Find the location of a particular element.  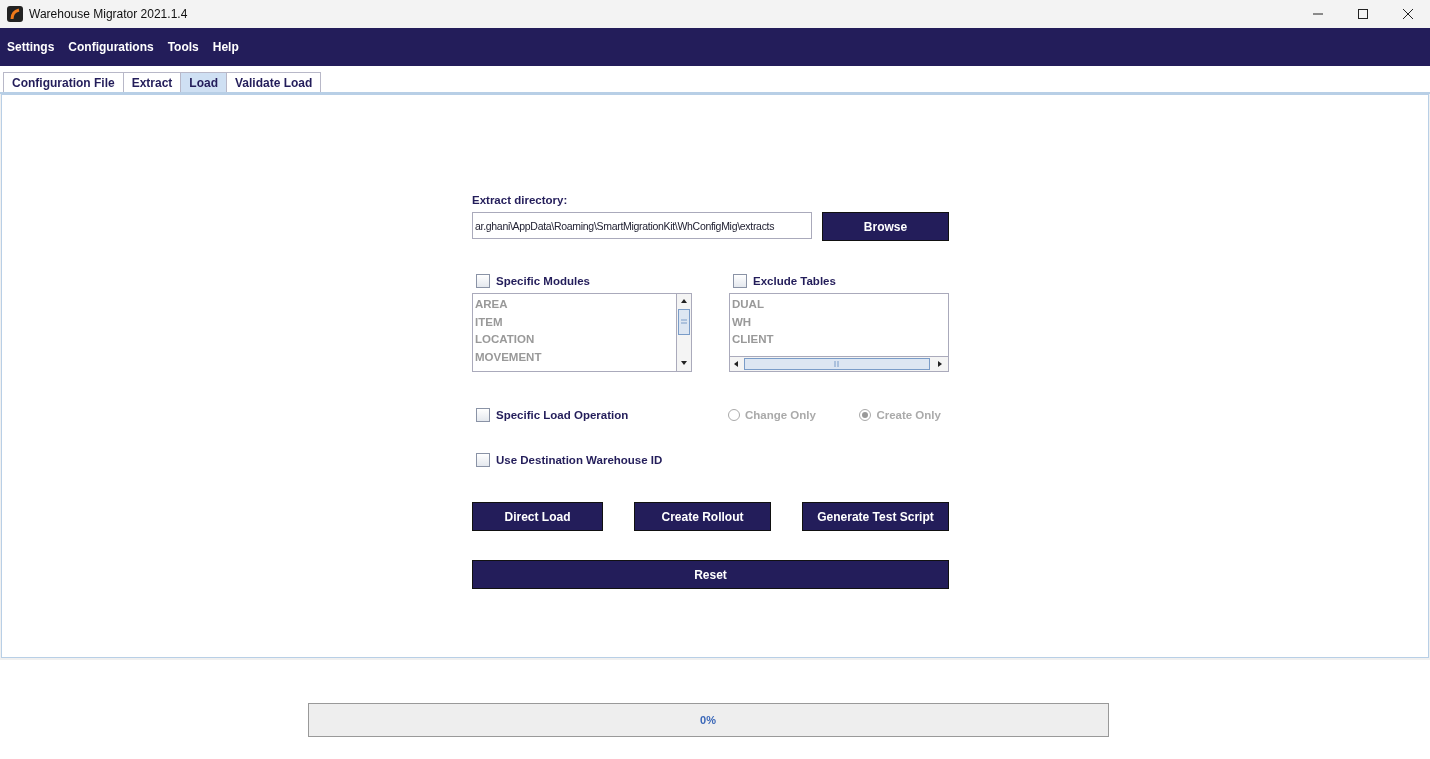

radio-label: Create Only is located at coordinates (908, 415).